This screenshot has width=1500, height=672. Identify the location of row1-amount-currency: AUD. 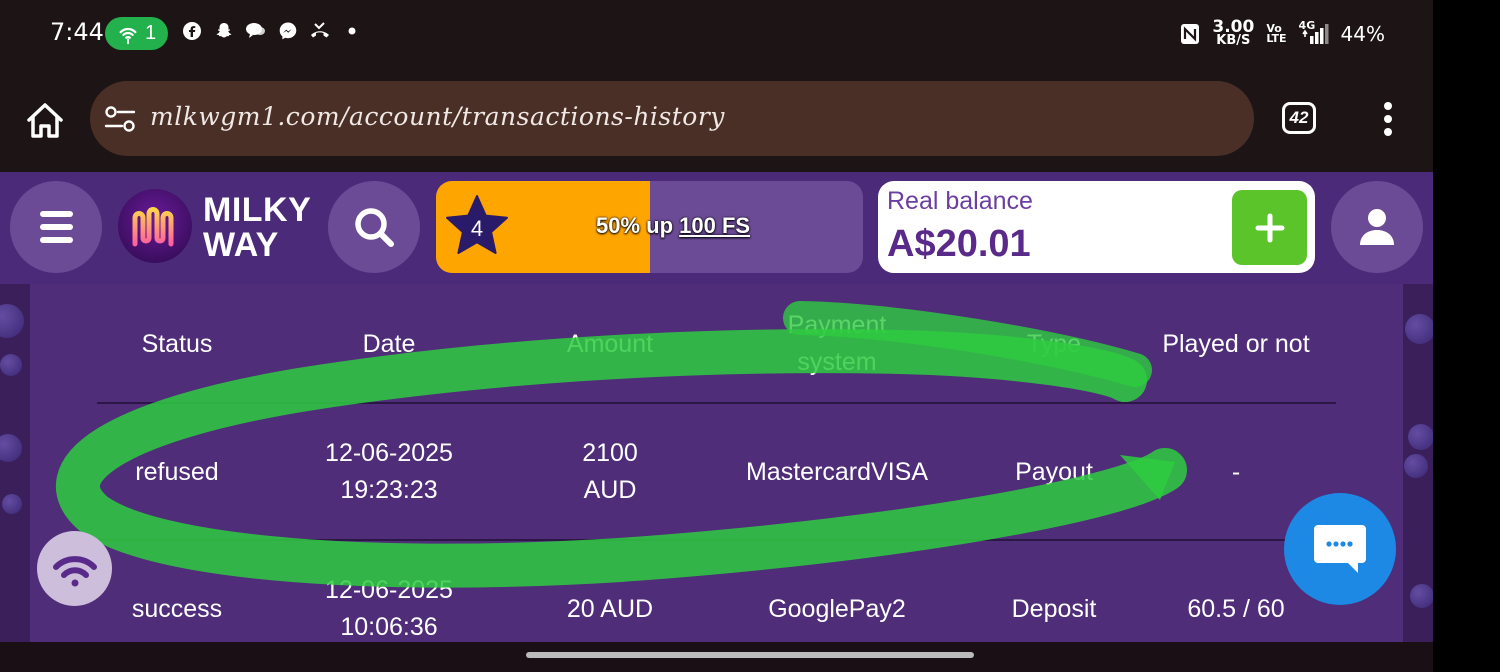
(610, 490).